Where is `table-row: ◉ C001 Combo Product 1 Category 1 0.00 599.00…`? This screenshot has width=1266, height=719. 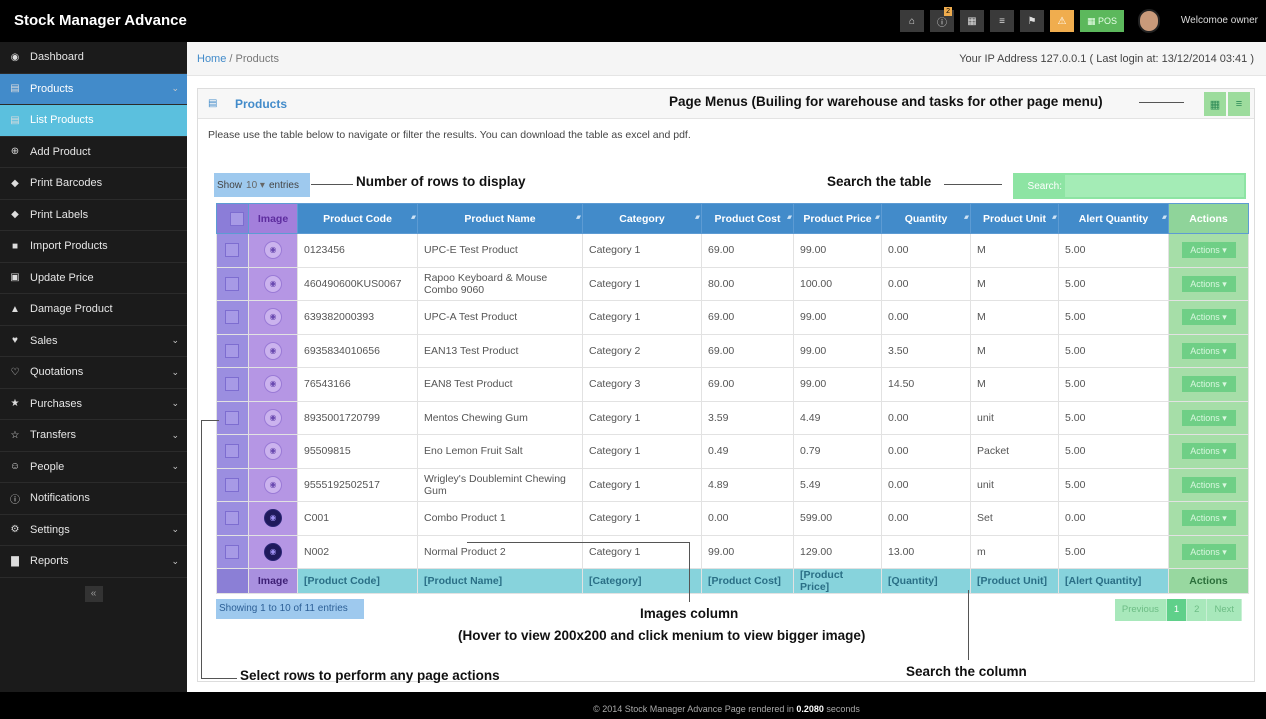 table-row: ◉ C001 Combo Product 1 Category 1 0.00 599.00… is located at coordinates (732, 518).